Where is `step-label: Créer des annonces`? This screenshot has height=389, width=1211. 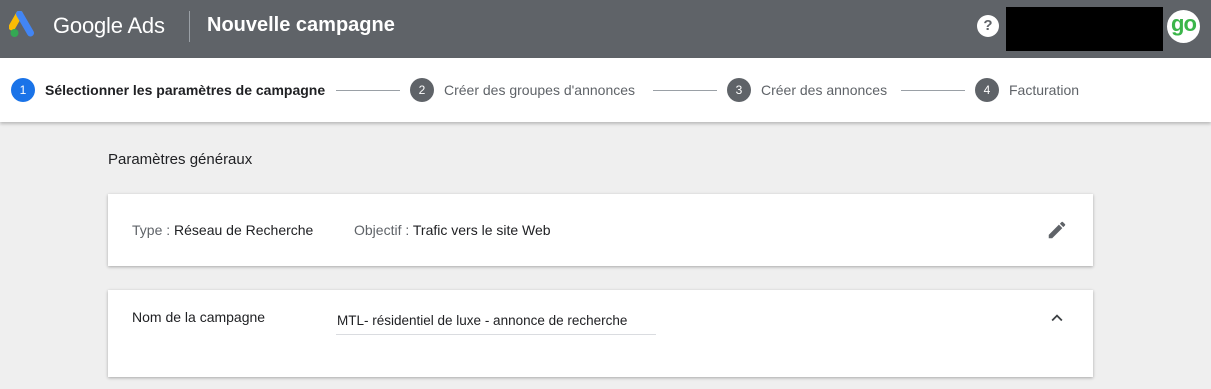
step-label: Créer des annonces is located at coordinates (824, 90).